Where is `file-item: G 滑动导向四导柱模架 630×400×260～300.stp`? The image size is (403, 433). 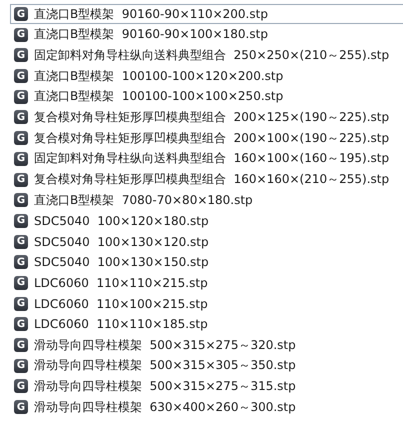
file-item: G 滑动导向四导柱模架 630×400×260～300.stp is located at coordinates (206, 407).